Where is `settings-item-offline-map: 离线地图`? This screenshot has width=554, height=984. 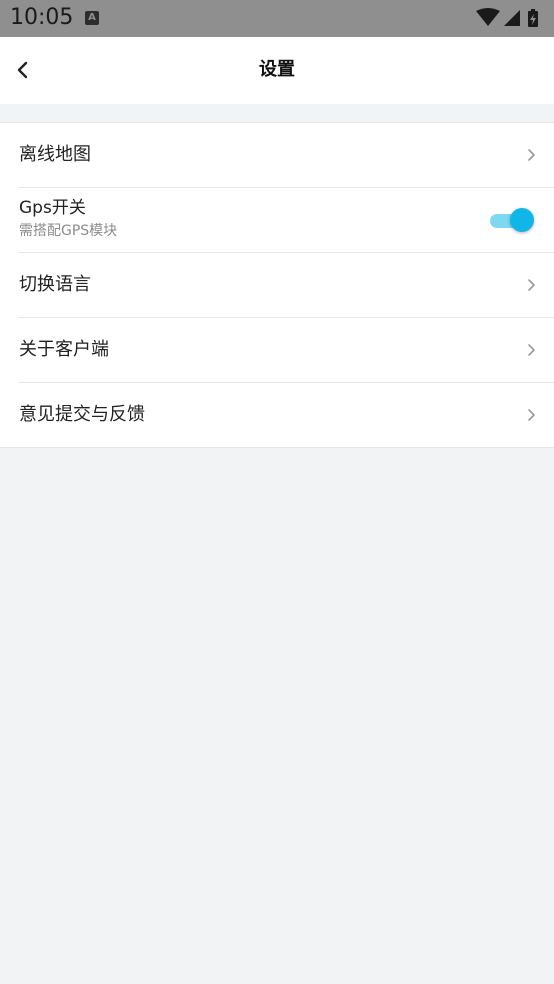
settings-item-offline-map: 离线地图 is located at coordinates (286, 155).